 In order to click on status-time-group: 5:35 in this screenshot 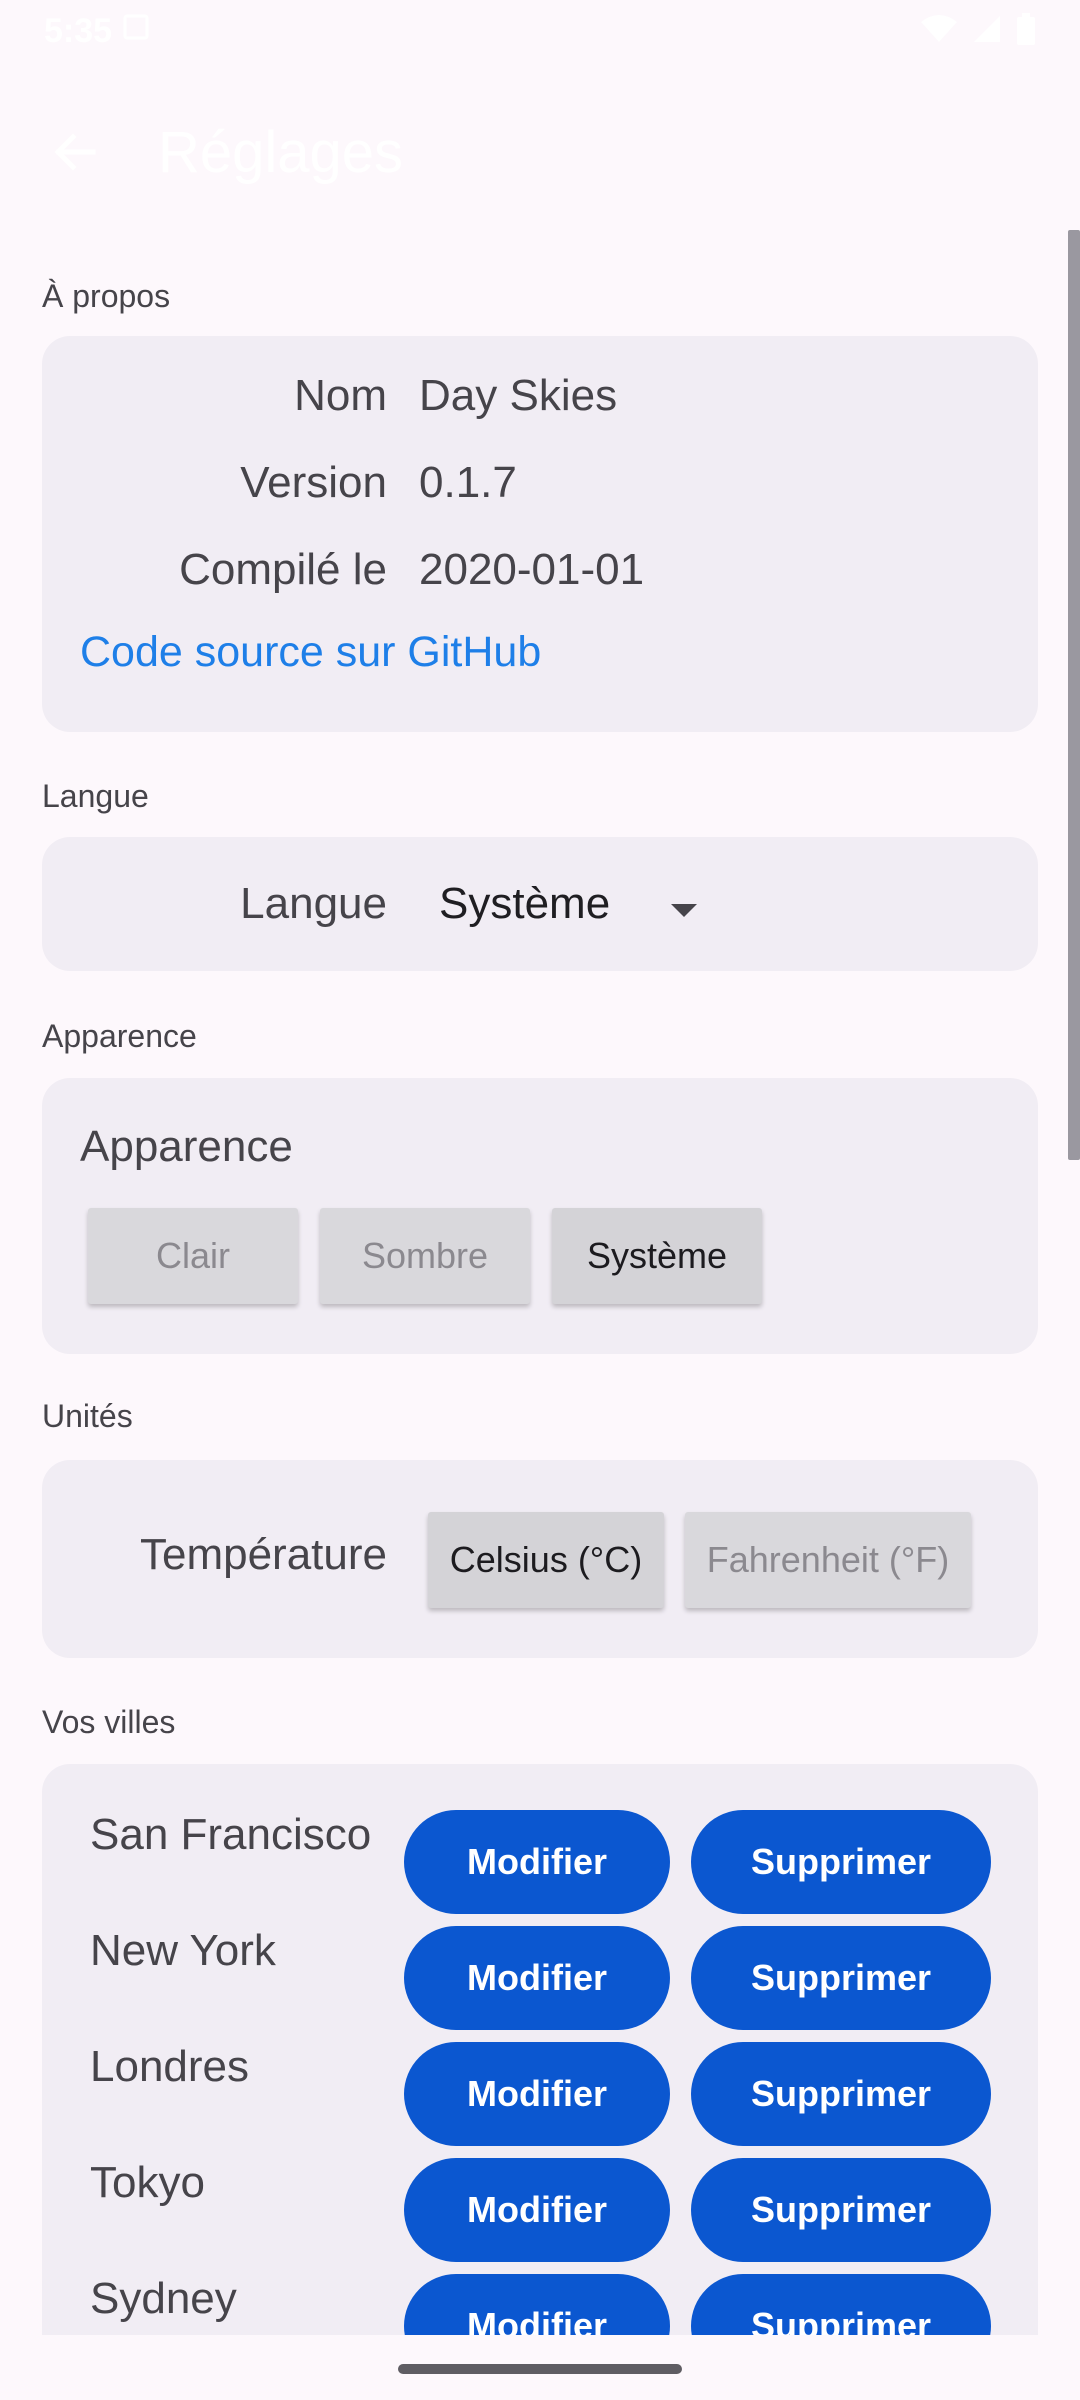, I will do `click(98, 31)`.